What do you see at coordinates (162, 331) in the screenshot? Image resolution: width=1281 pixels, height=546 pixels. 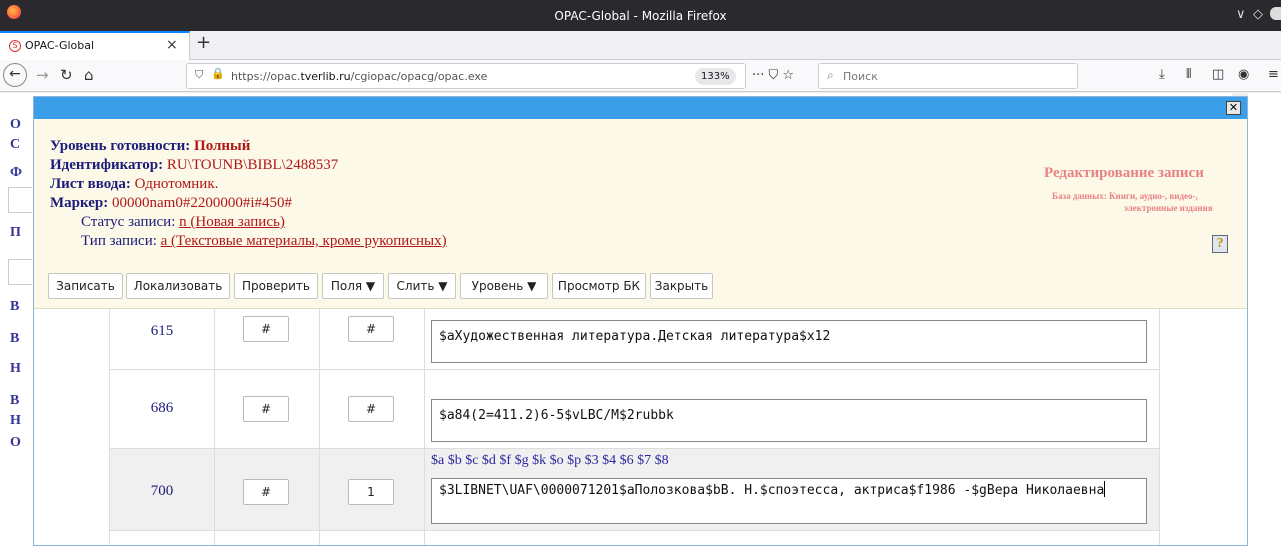 I see `field-tag: 615` at bounding box center [162, 331].